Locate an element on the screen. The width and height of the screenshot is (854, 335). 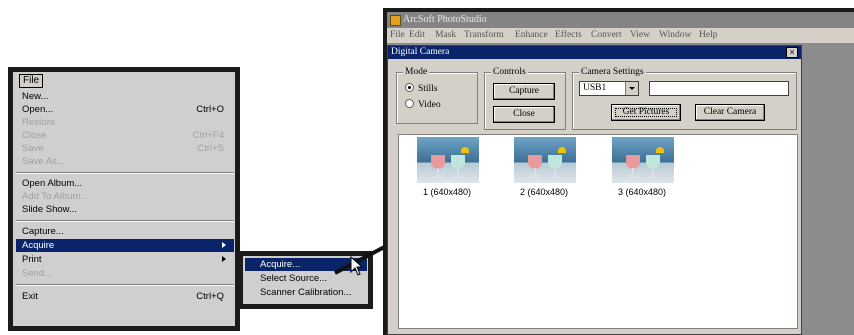
radio-unselected-icon is located at coordinates (409, 103).